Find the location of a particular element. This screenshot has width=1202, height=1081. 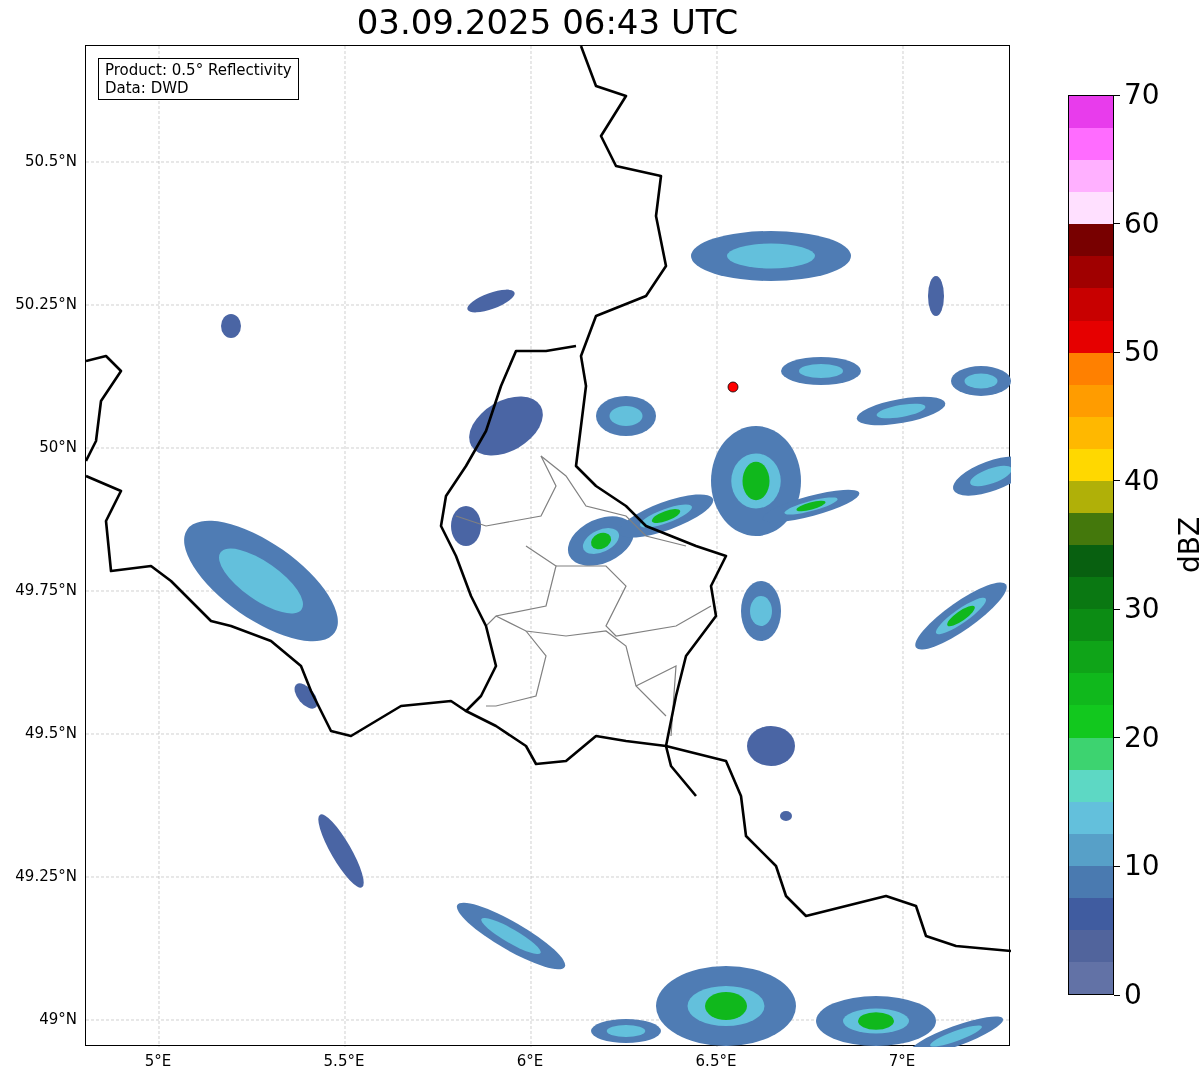

longitude-label: 6.5°E is located at coordinates (716, 1061).